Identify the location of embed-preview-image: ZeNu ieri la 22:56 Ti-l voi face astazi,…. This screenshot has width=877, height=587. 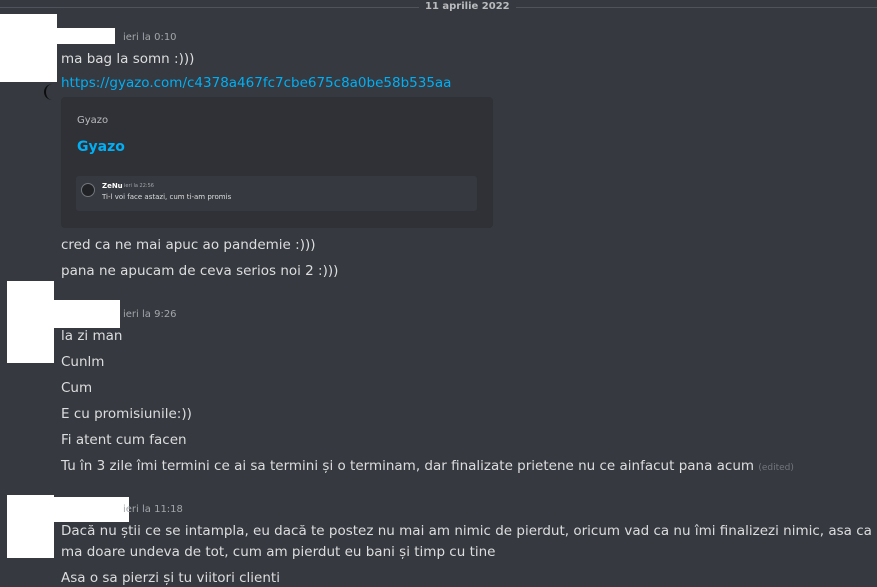
(276, 193).